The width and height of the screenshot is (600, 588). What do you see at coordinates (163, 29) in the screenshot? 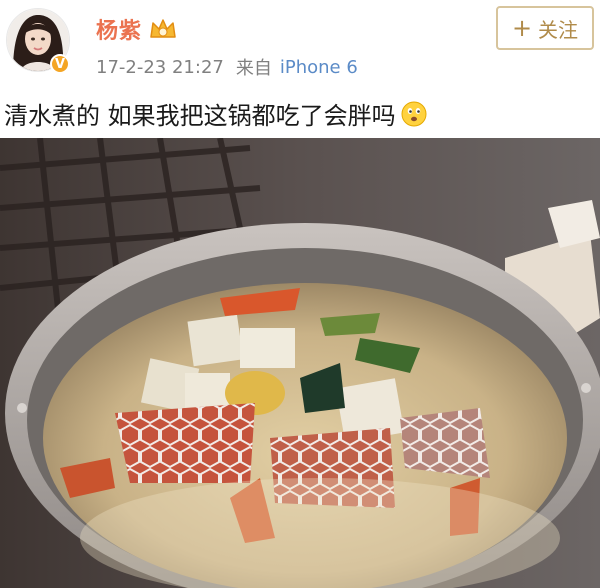
I see `vip-crown-icon` at bounding box center [163, 29].